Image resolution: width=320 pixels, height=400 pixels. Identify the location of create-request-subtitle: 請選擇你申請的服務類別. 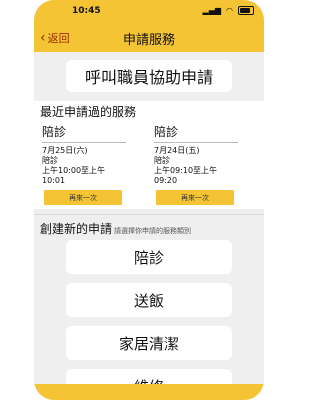
(153, 231).